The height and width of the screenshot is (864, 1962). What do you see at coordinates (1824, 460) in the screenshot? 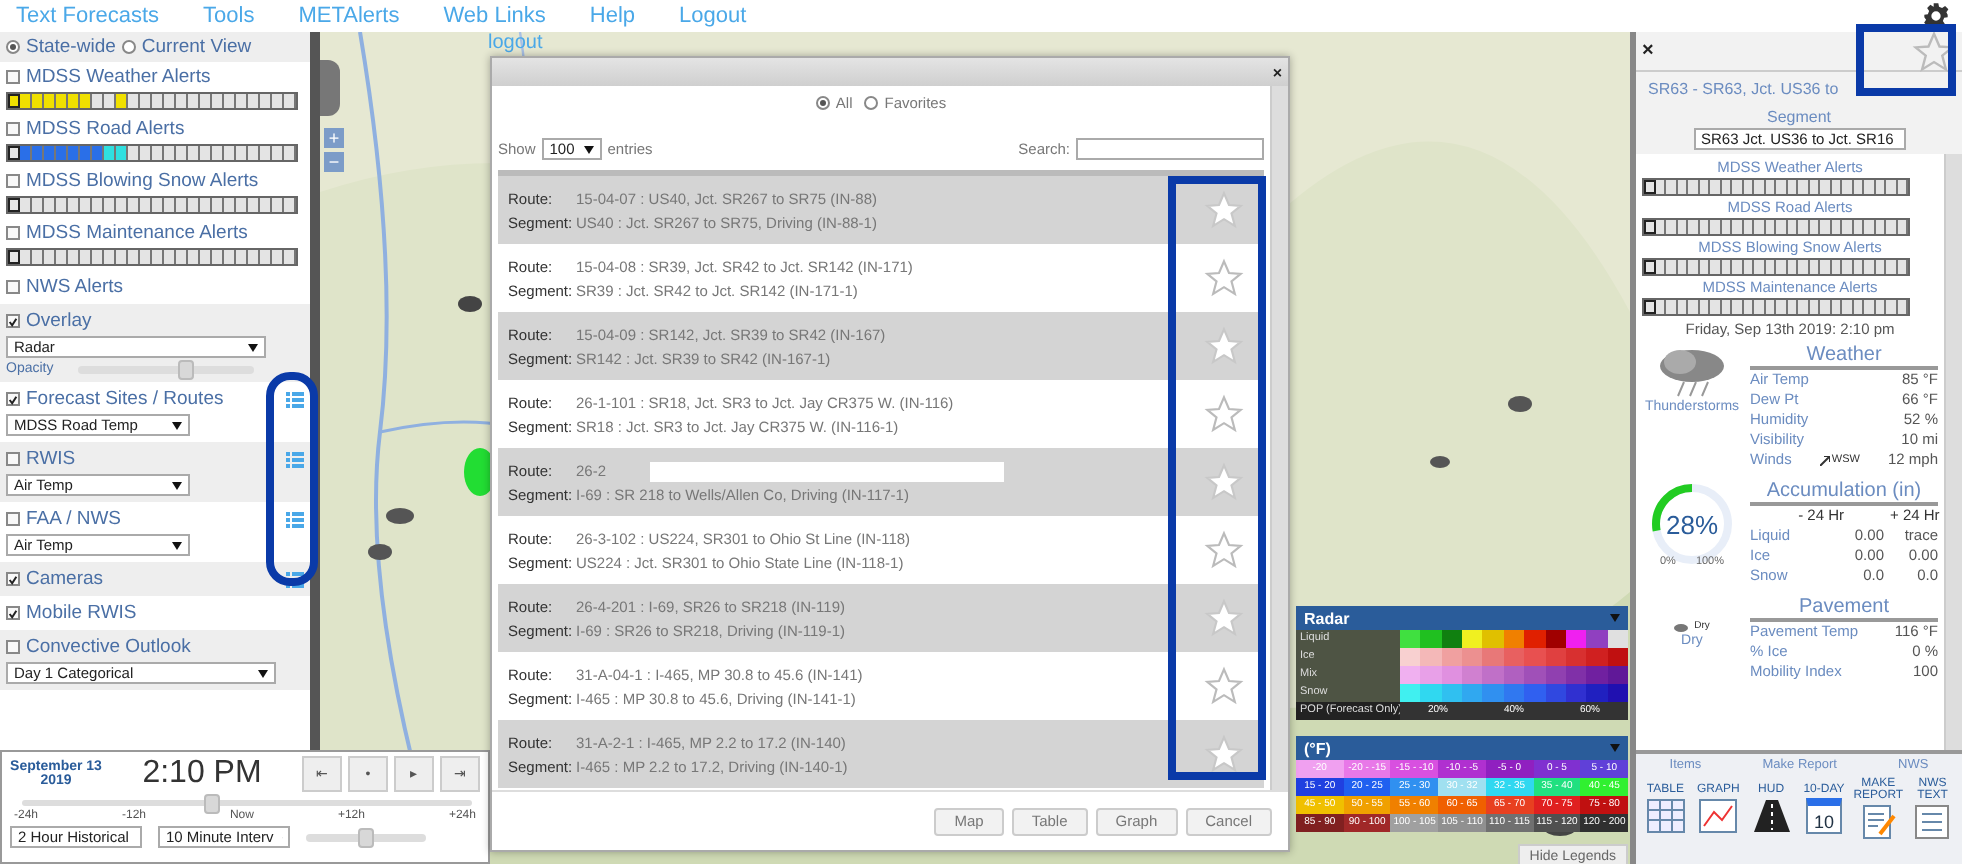
I see `wind-arrow-icon` at bounding box center [1824, 460].